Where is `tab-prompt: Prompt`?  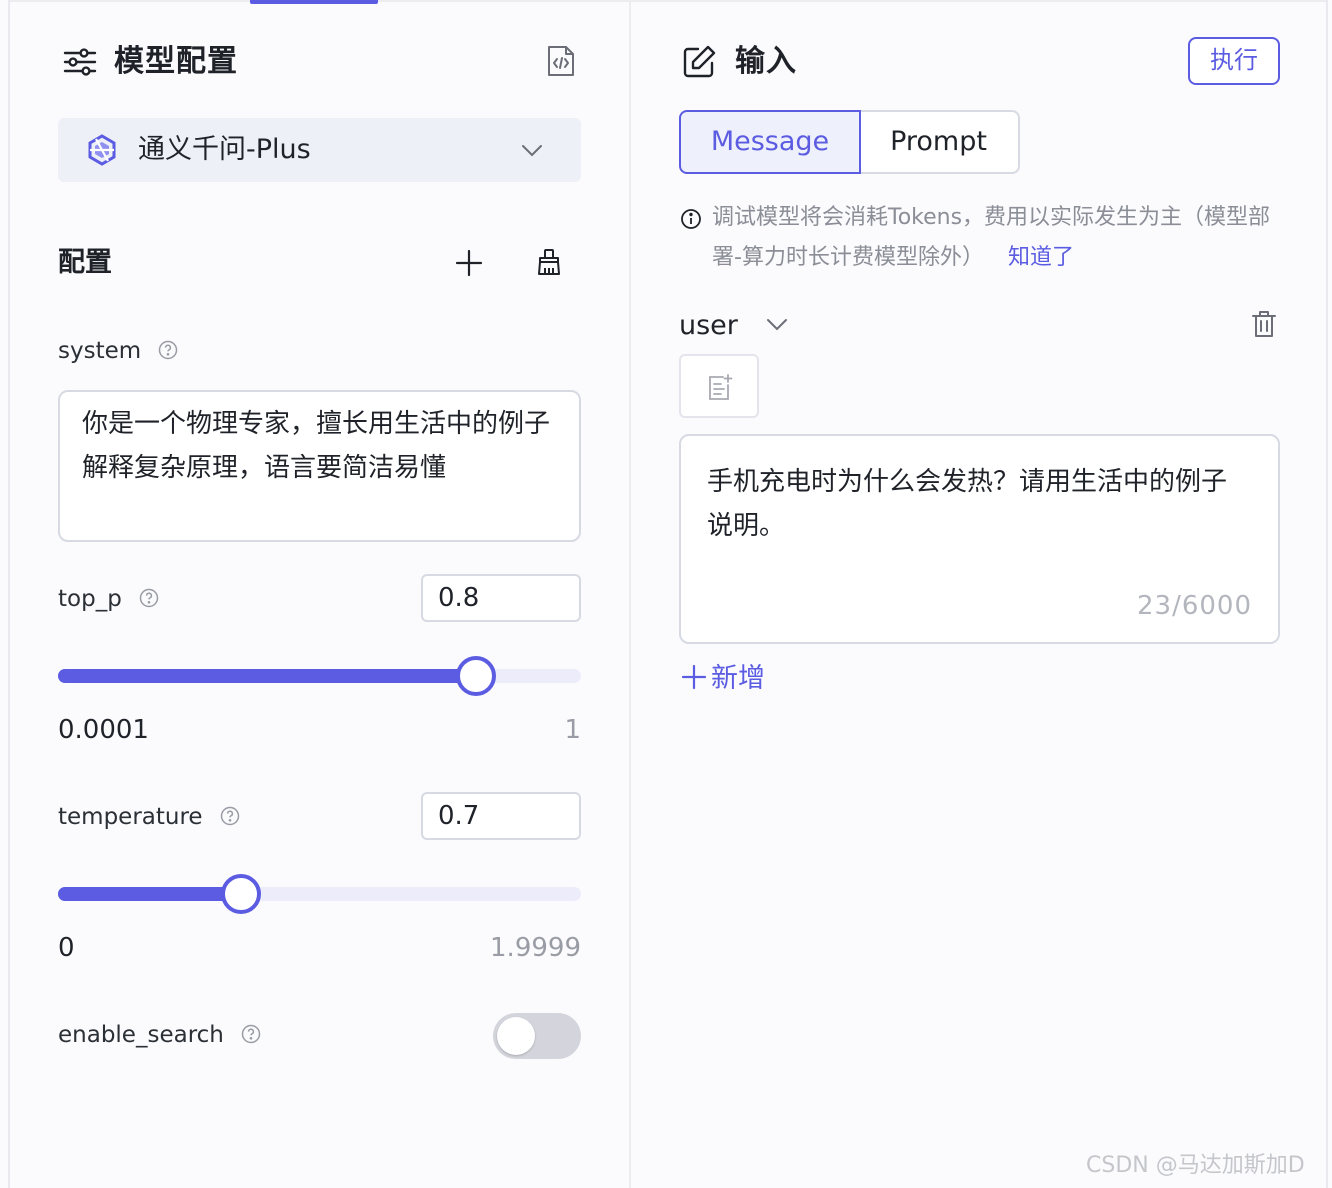 tab-prompt: Prompt is located at coordinates (939, 142).